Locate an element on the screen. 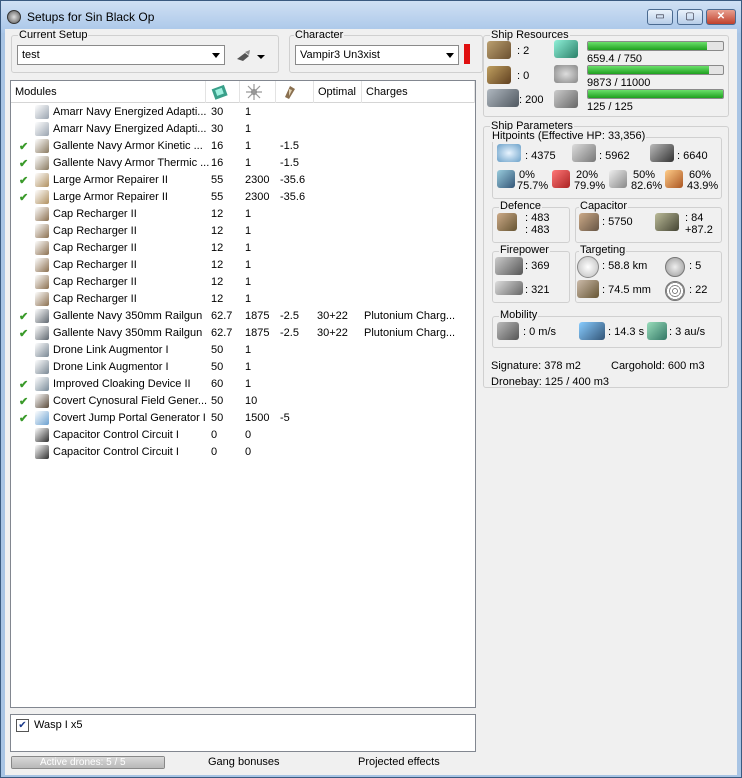  module-optimal: 30+22 is located at coordinates (332, 316).